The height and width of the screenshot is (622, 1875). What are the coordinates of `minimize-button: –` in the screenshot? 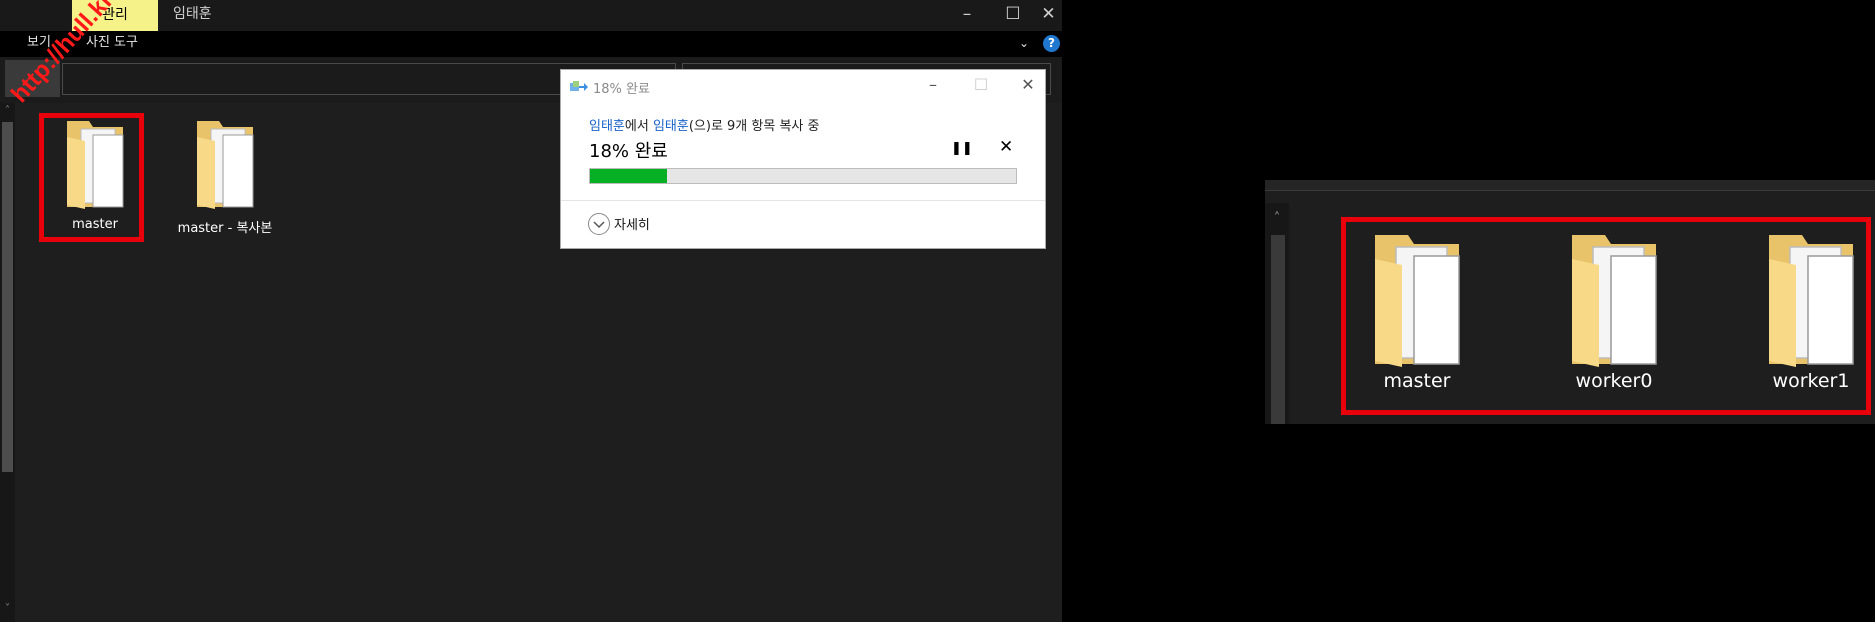 It's located at (967, 14).